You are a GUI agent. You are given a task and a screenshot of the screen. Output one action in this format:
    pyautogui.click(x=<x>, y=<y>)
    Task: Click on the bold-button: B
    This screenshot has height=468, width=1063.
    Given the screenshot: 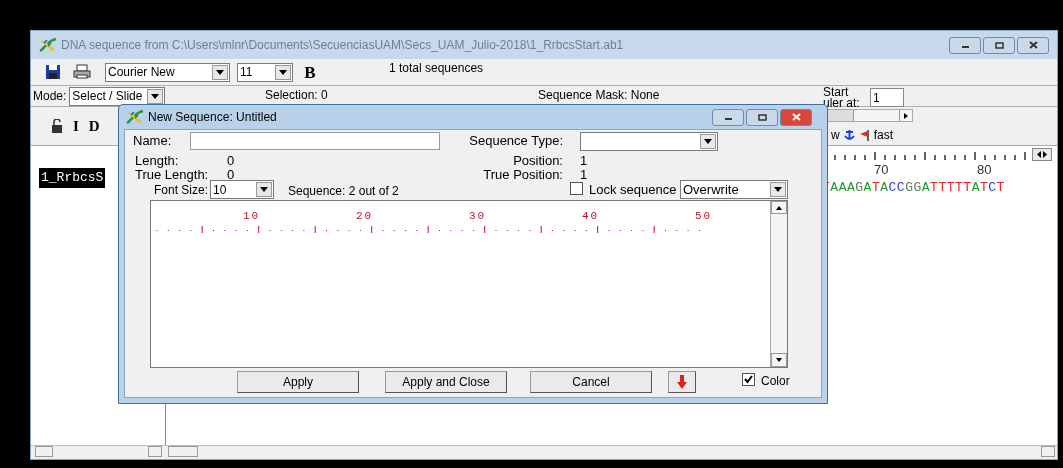 What is the action you would take?
    pyautogui.click(x=310, y=72)
    